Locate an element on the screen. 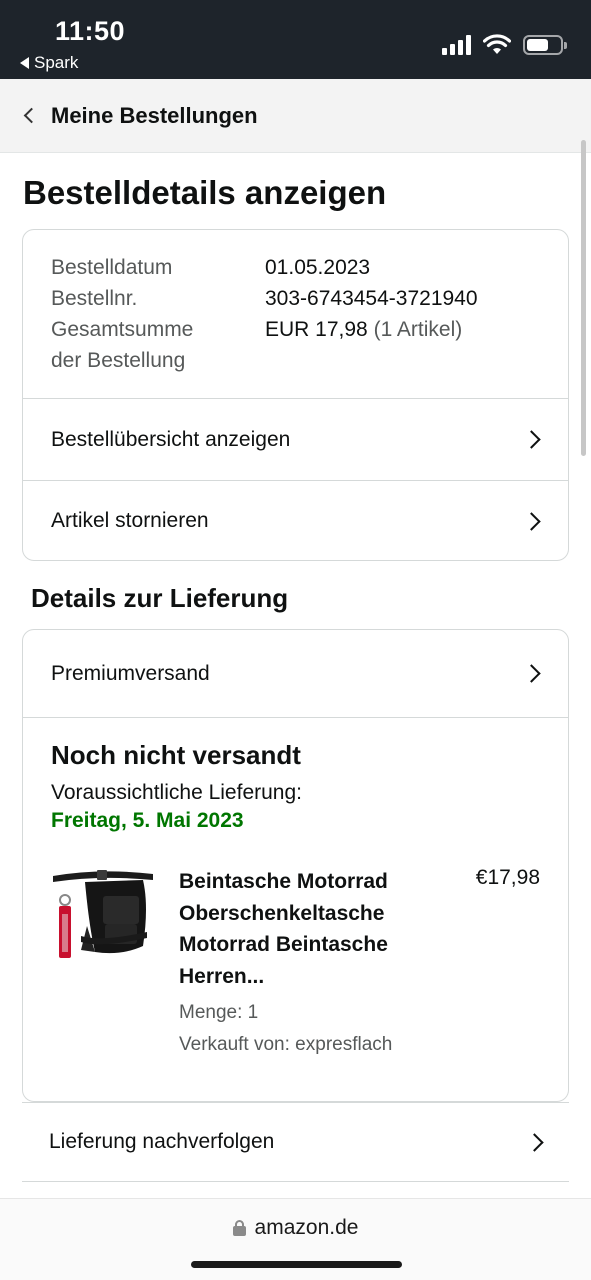  status-bar: 11:50 Spark is located at coordinates (295, 39).